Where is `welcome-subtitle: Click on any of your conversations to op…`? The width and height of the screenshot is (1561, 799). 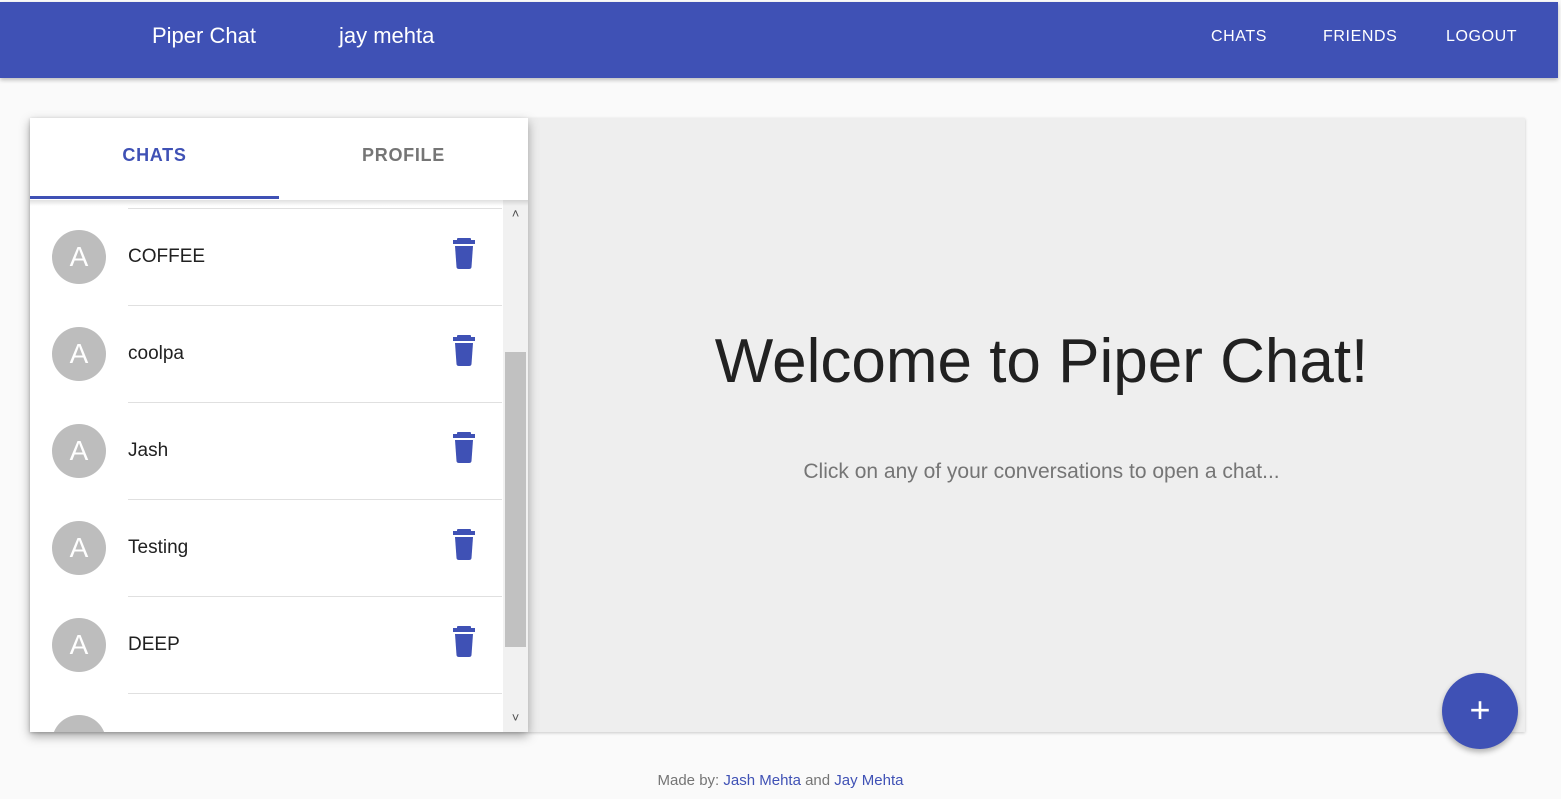
welcome-subtitle: Click on any of your conversations to op… is located at coordinates (1041, 471).